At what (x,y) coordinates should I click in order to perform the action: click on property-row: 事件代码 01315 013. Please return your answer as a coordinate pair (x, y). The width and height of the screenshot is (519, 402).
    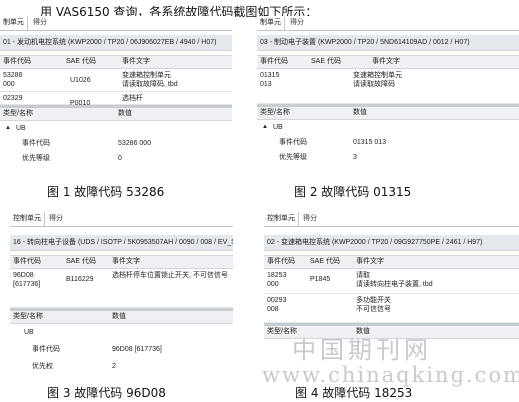
    Looking at the image, I should click on (333, 142).